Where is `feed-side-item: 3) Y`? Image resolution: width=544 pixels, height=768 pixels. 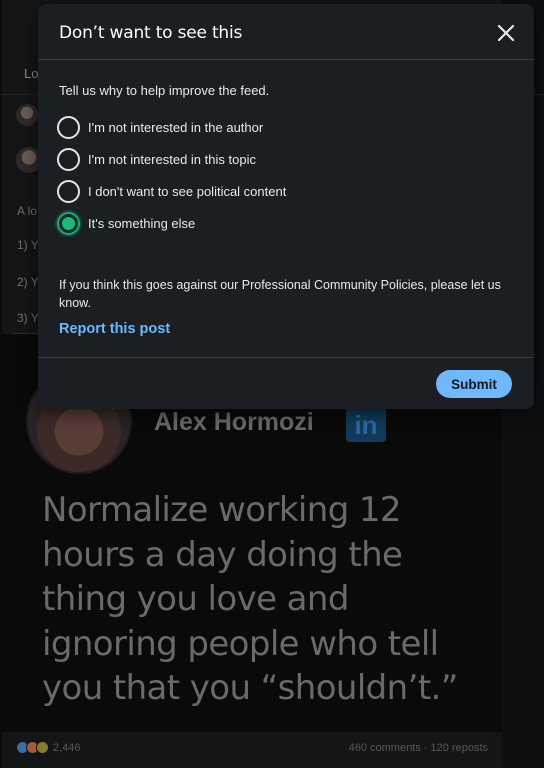
feed-side-item: 3) Y is located at coordinates (28, 318).